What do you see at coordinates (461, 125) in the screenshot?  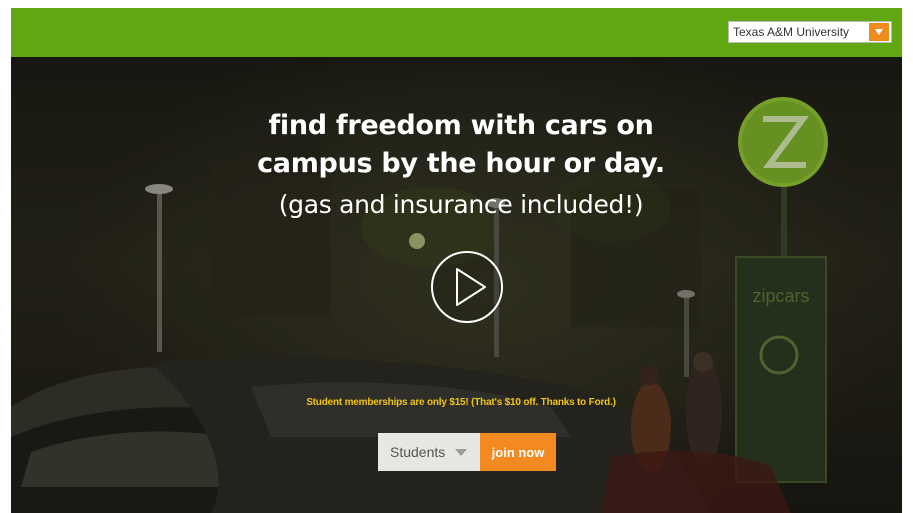 I see `headline-line-1: find freedom with cars on` at bounding box center [461, 125].